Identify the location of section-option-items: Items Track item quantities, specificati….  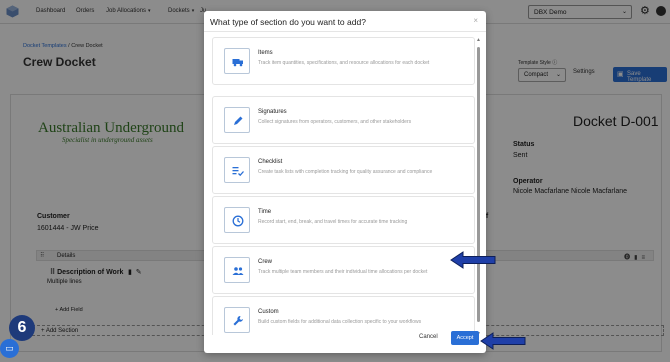
(343, 61).